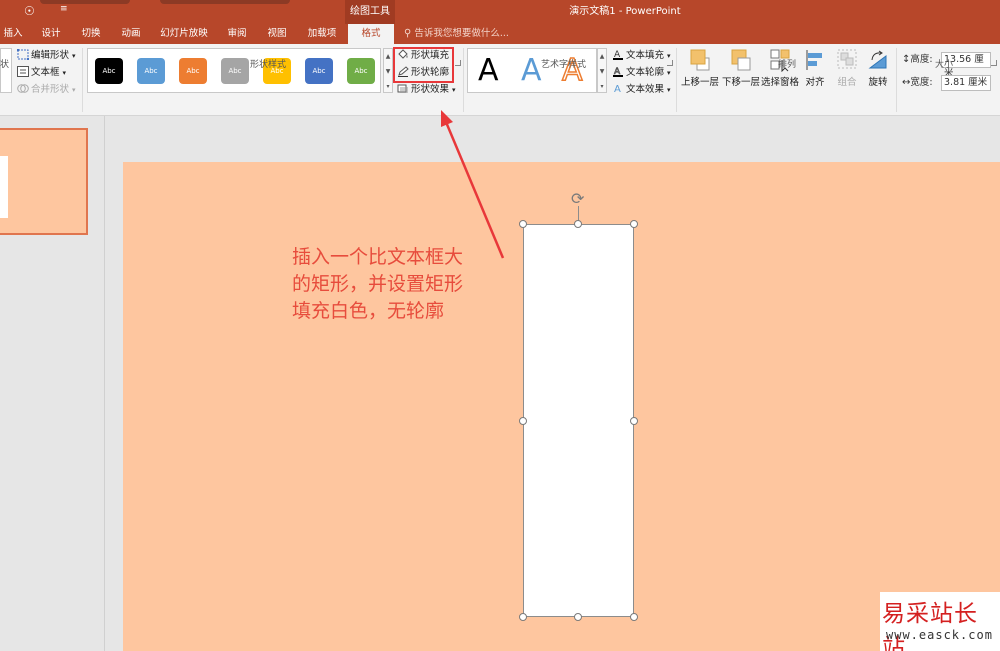  Describe the element at coordinates (578, 224) in the screenshot. I see `resize-handle-top` at that location.